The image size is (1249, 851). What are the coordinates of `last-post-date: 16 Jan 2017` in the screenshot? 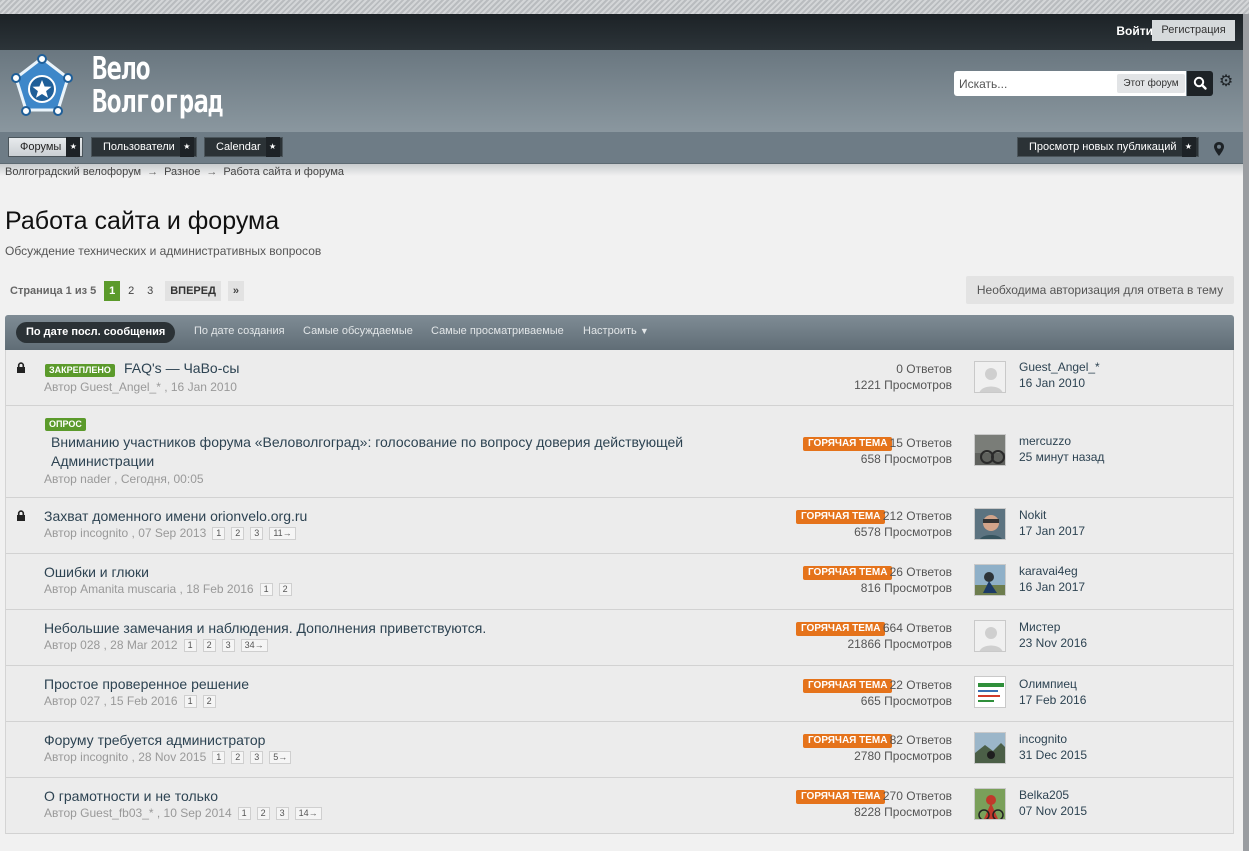 It's located at (1052, 587).